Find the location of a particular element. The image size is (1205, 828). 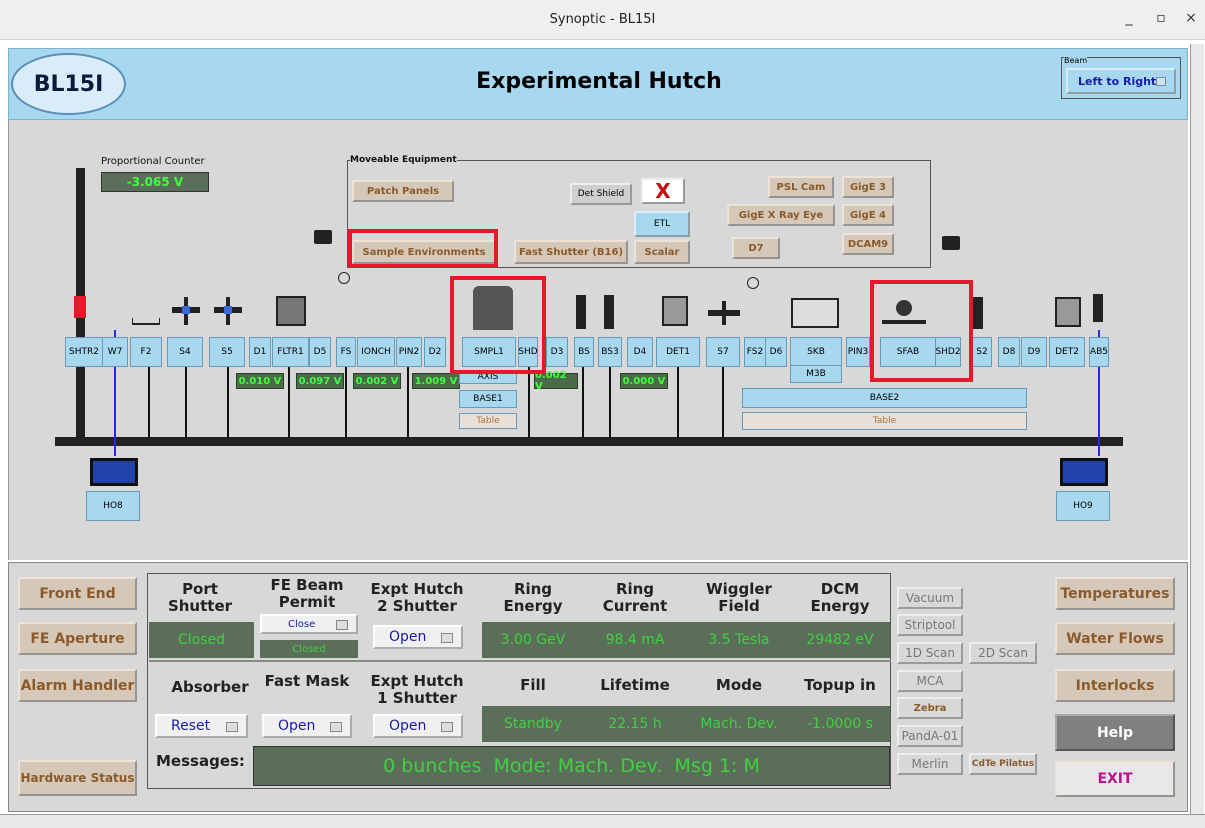

status-divider is located at coordinates (520, 661).